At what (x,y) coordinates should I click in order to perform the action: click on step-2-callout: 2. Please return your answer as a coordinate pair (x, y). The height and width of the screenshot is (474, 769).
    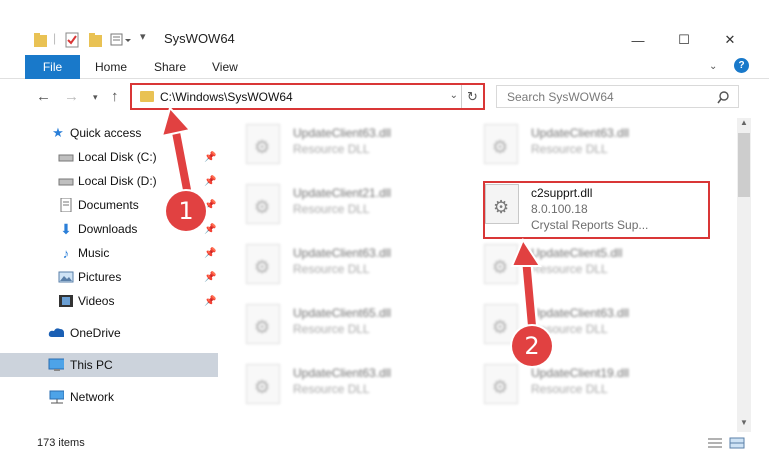
    Looking at the image, I should click on (532, 346).